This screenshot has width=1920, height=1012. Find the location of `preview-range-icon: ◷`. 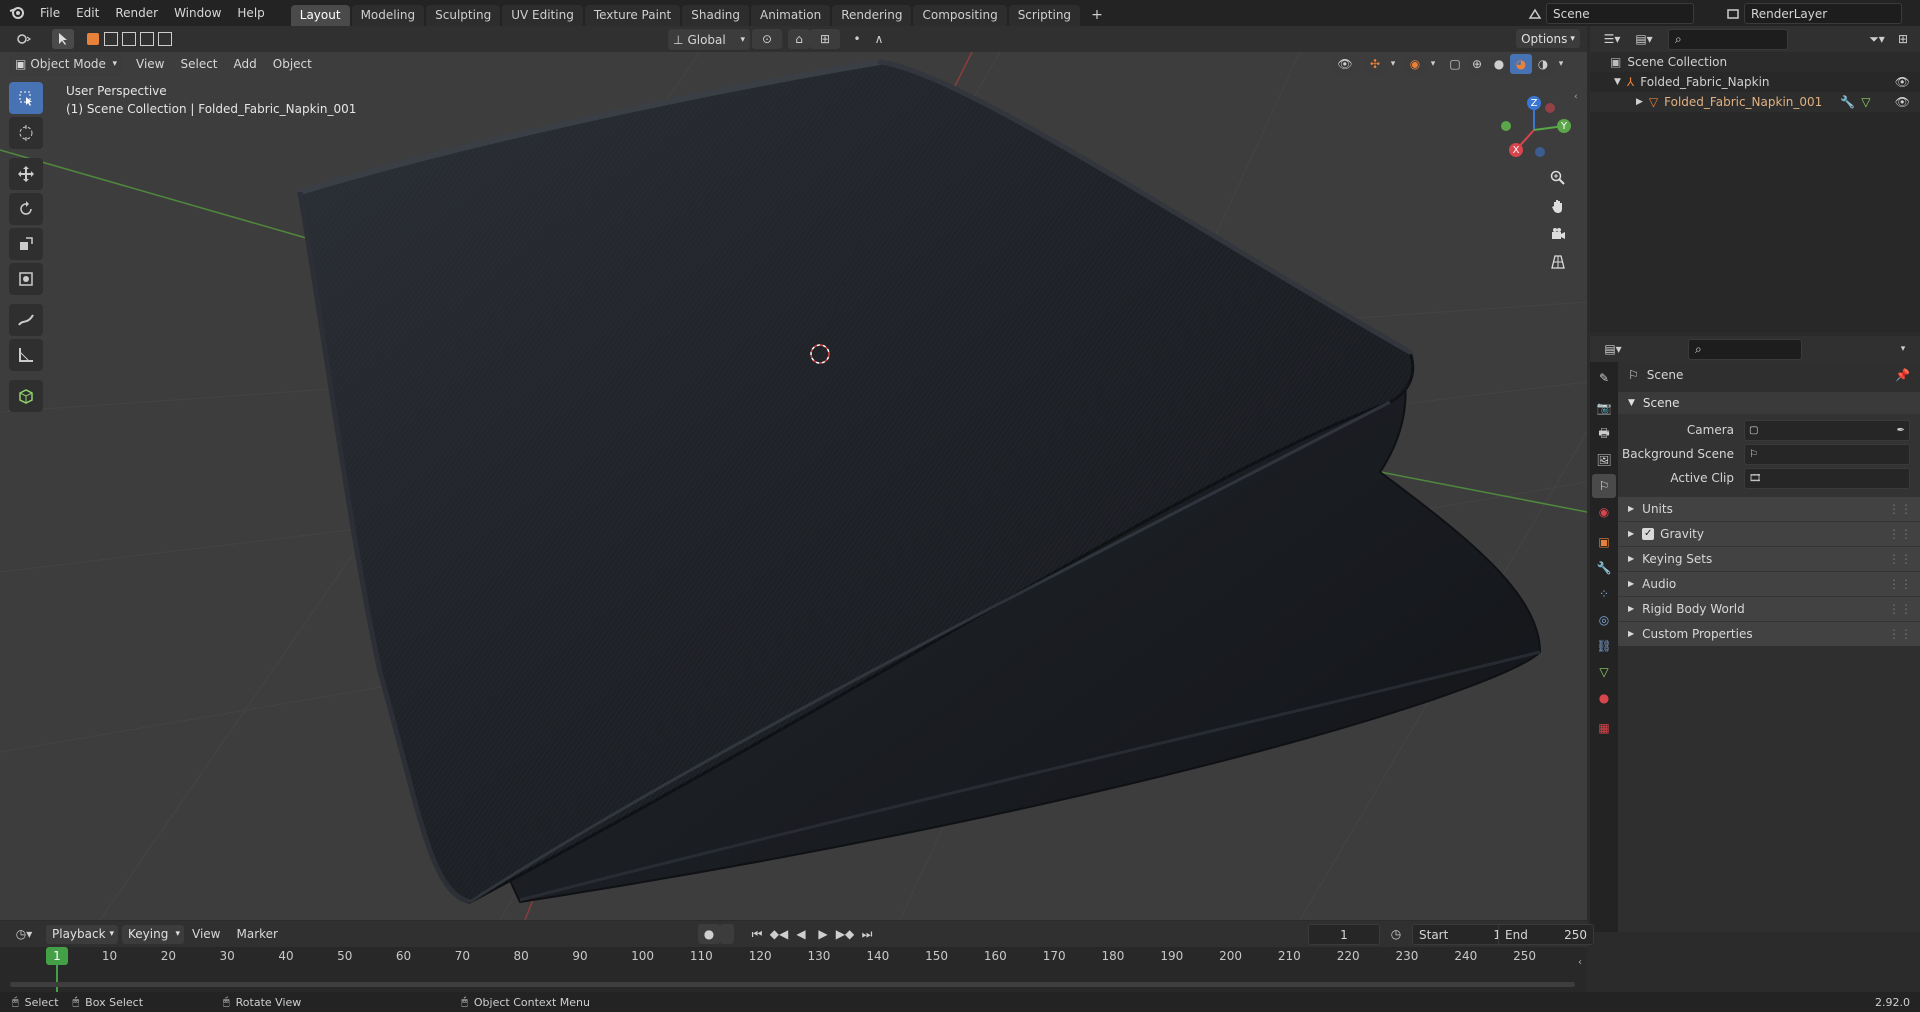

preview-range-icon: ◷ is located at coordinates (1396, 934).